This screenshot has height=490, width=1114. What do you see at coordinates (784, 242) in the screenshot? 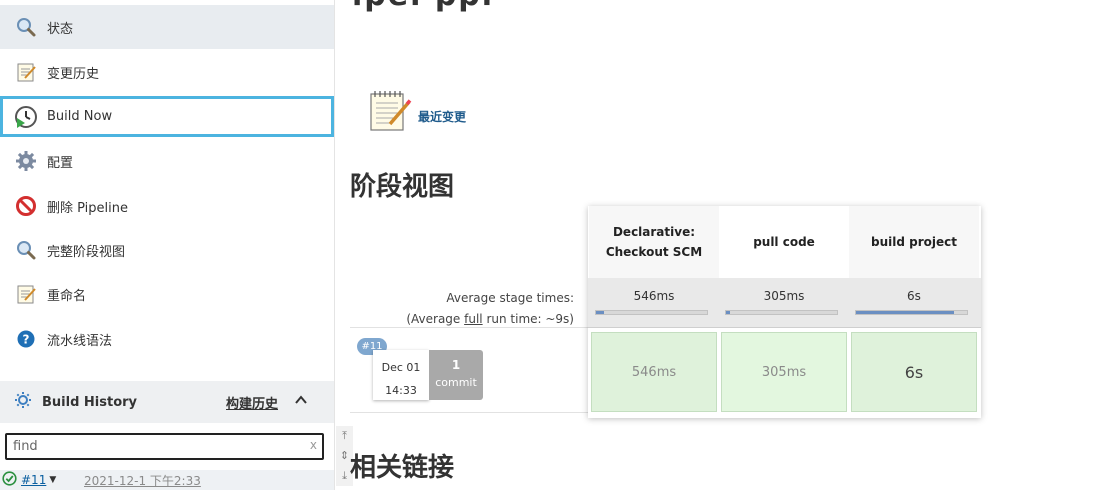
I see `stage-header: pull code` at bounding box center [784, 242].